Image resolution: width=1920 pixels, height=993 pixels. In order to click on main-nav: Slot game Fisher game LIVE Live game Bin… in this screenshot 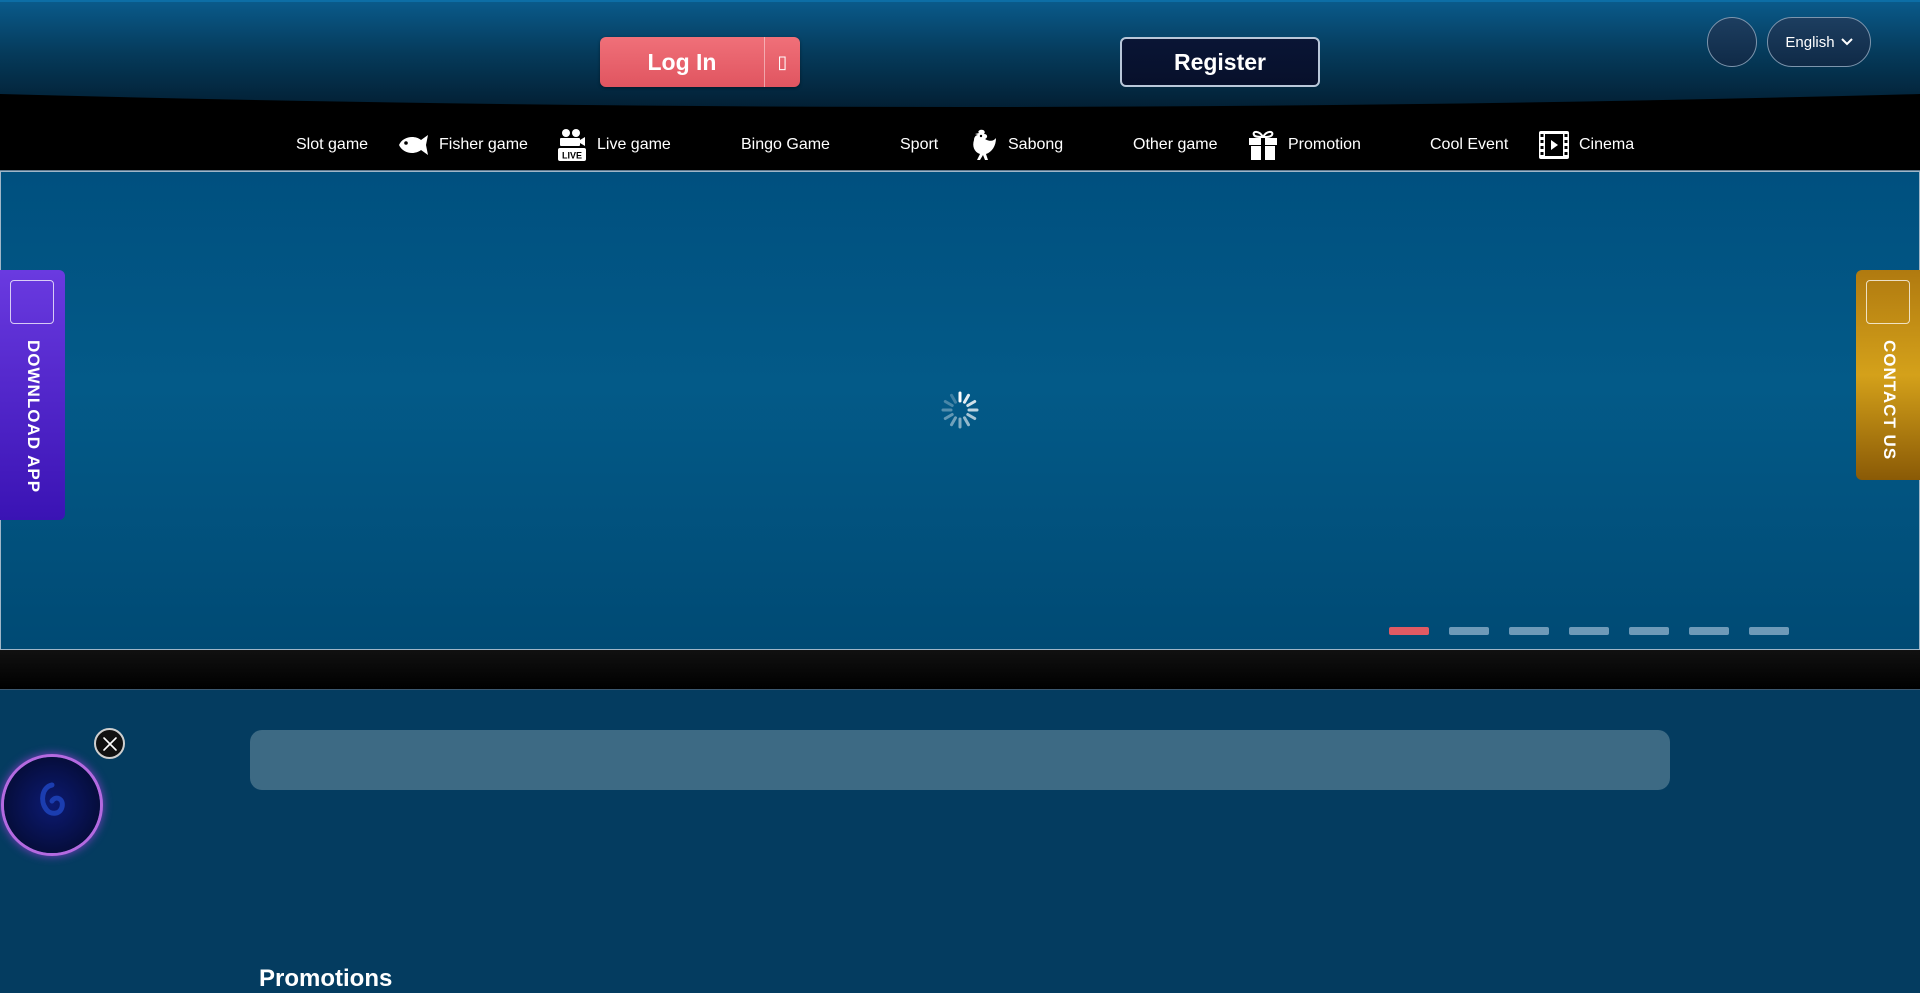, I will do `click(960, 144)`.